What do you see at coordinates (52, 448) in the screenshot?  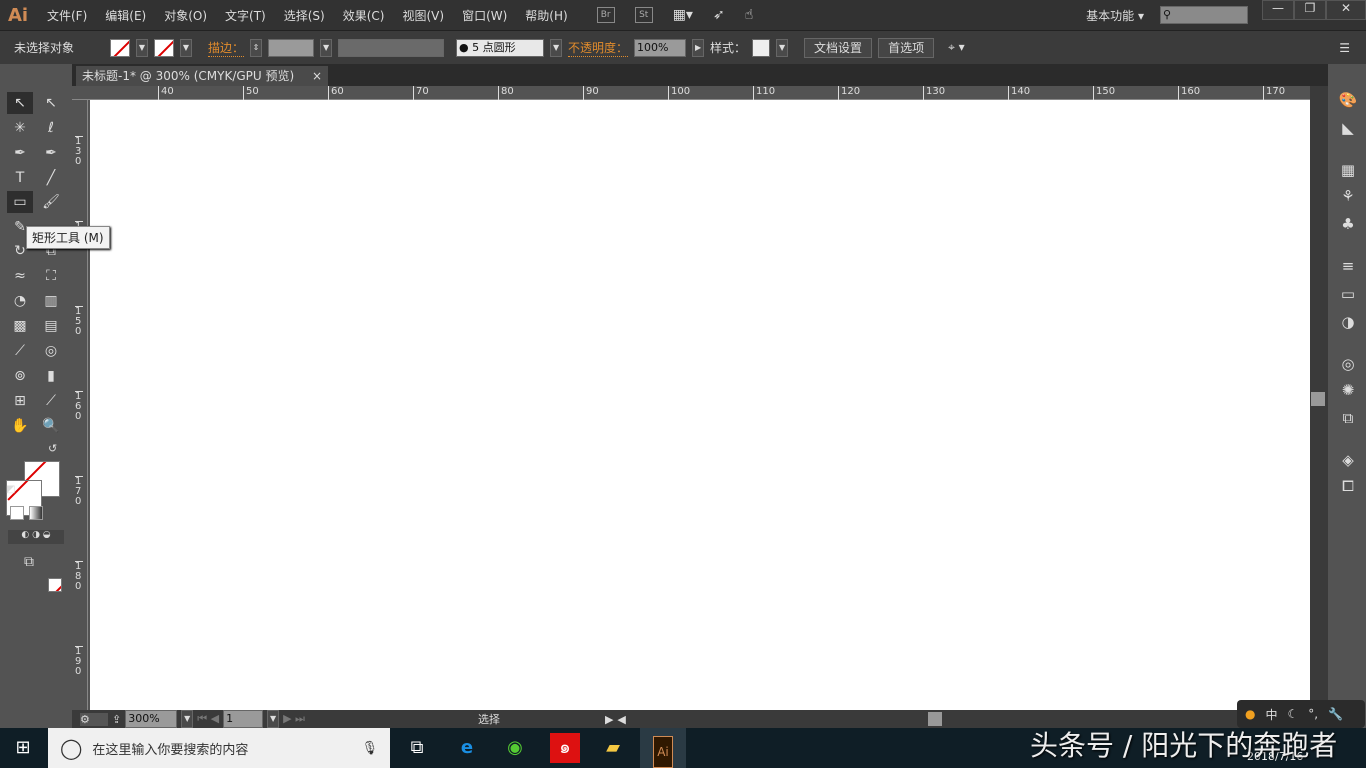 I see `swap-colors-icon: ↺` at bounding box center [52, 448].